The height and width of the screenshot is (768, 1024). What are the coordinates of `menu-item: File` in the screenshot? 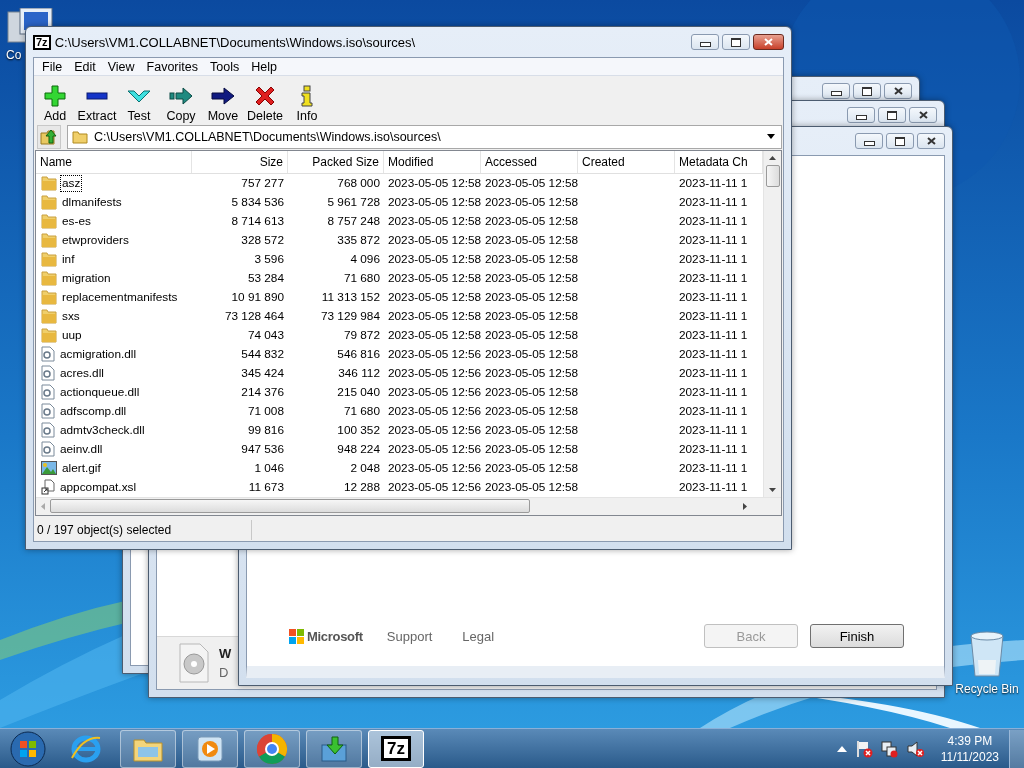 It's located at (52, 66).